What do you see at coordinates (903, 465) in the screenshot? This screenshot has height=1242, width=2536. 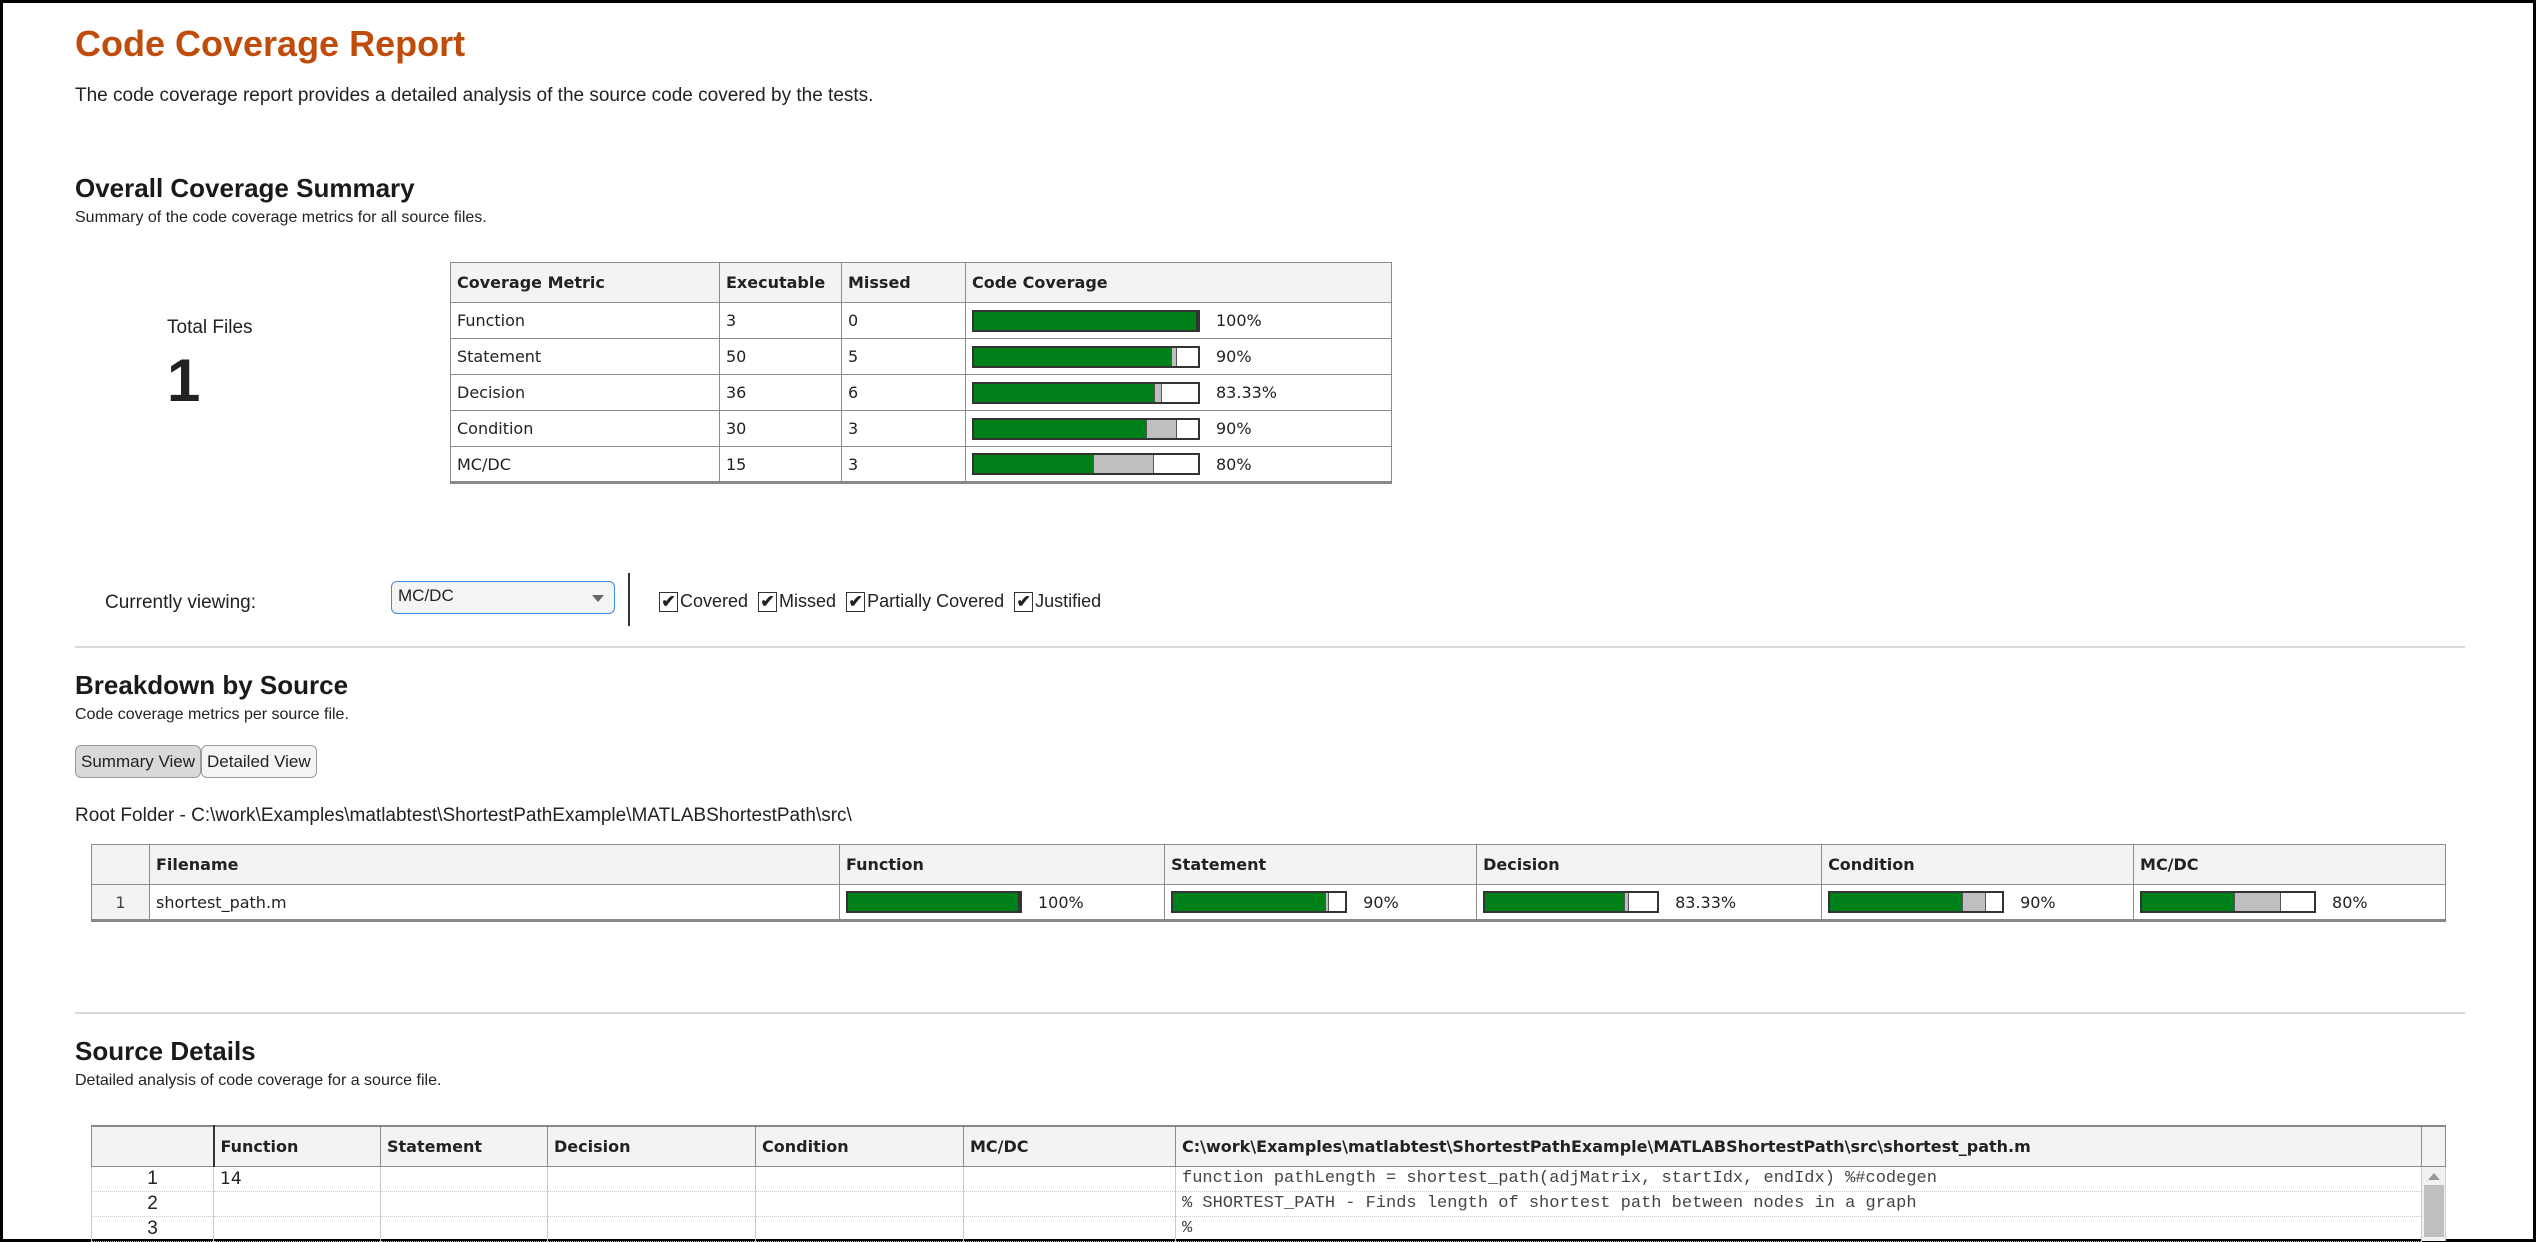 I see `missed-count: 3` at bounding box center [903, 465].